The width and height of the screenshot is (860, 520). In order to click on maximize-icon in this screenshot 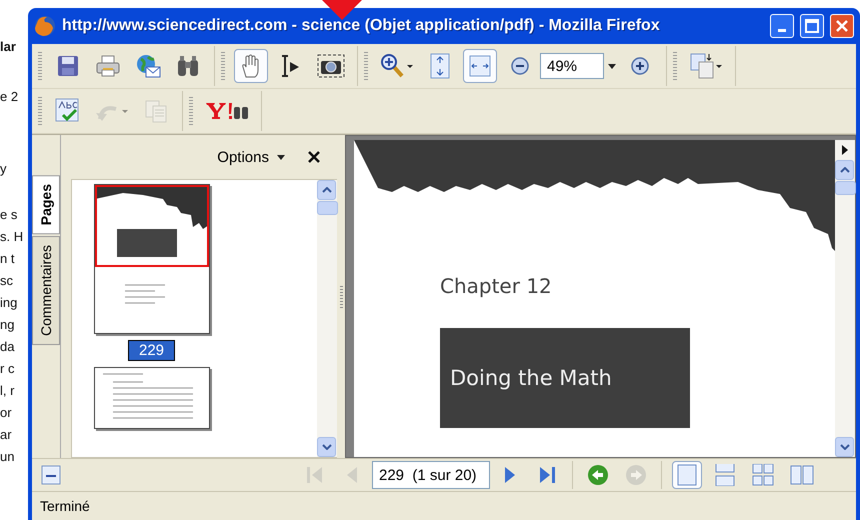, I will do `click(812, 26)`.